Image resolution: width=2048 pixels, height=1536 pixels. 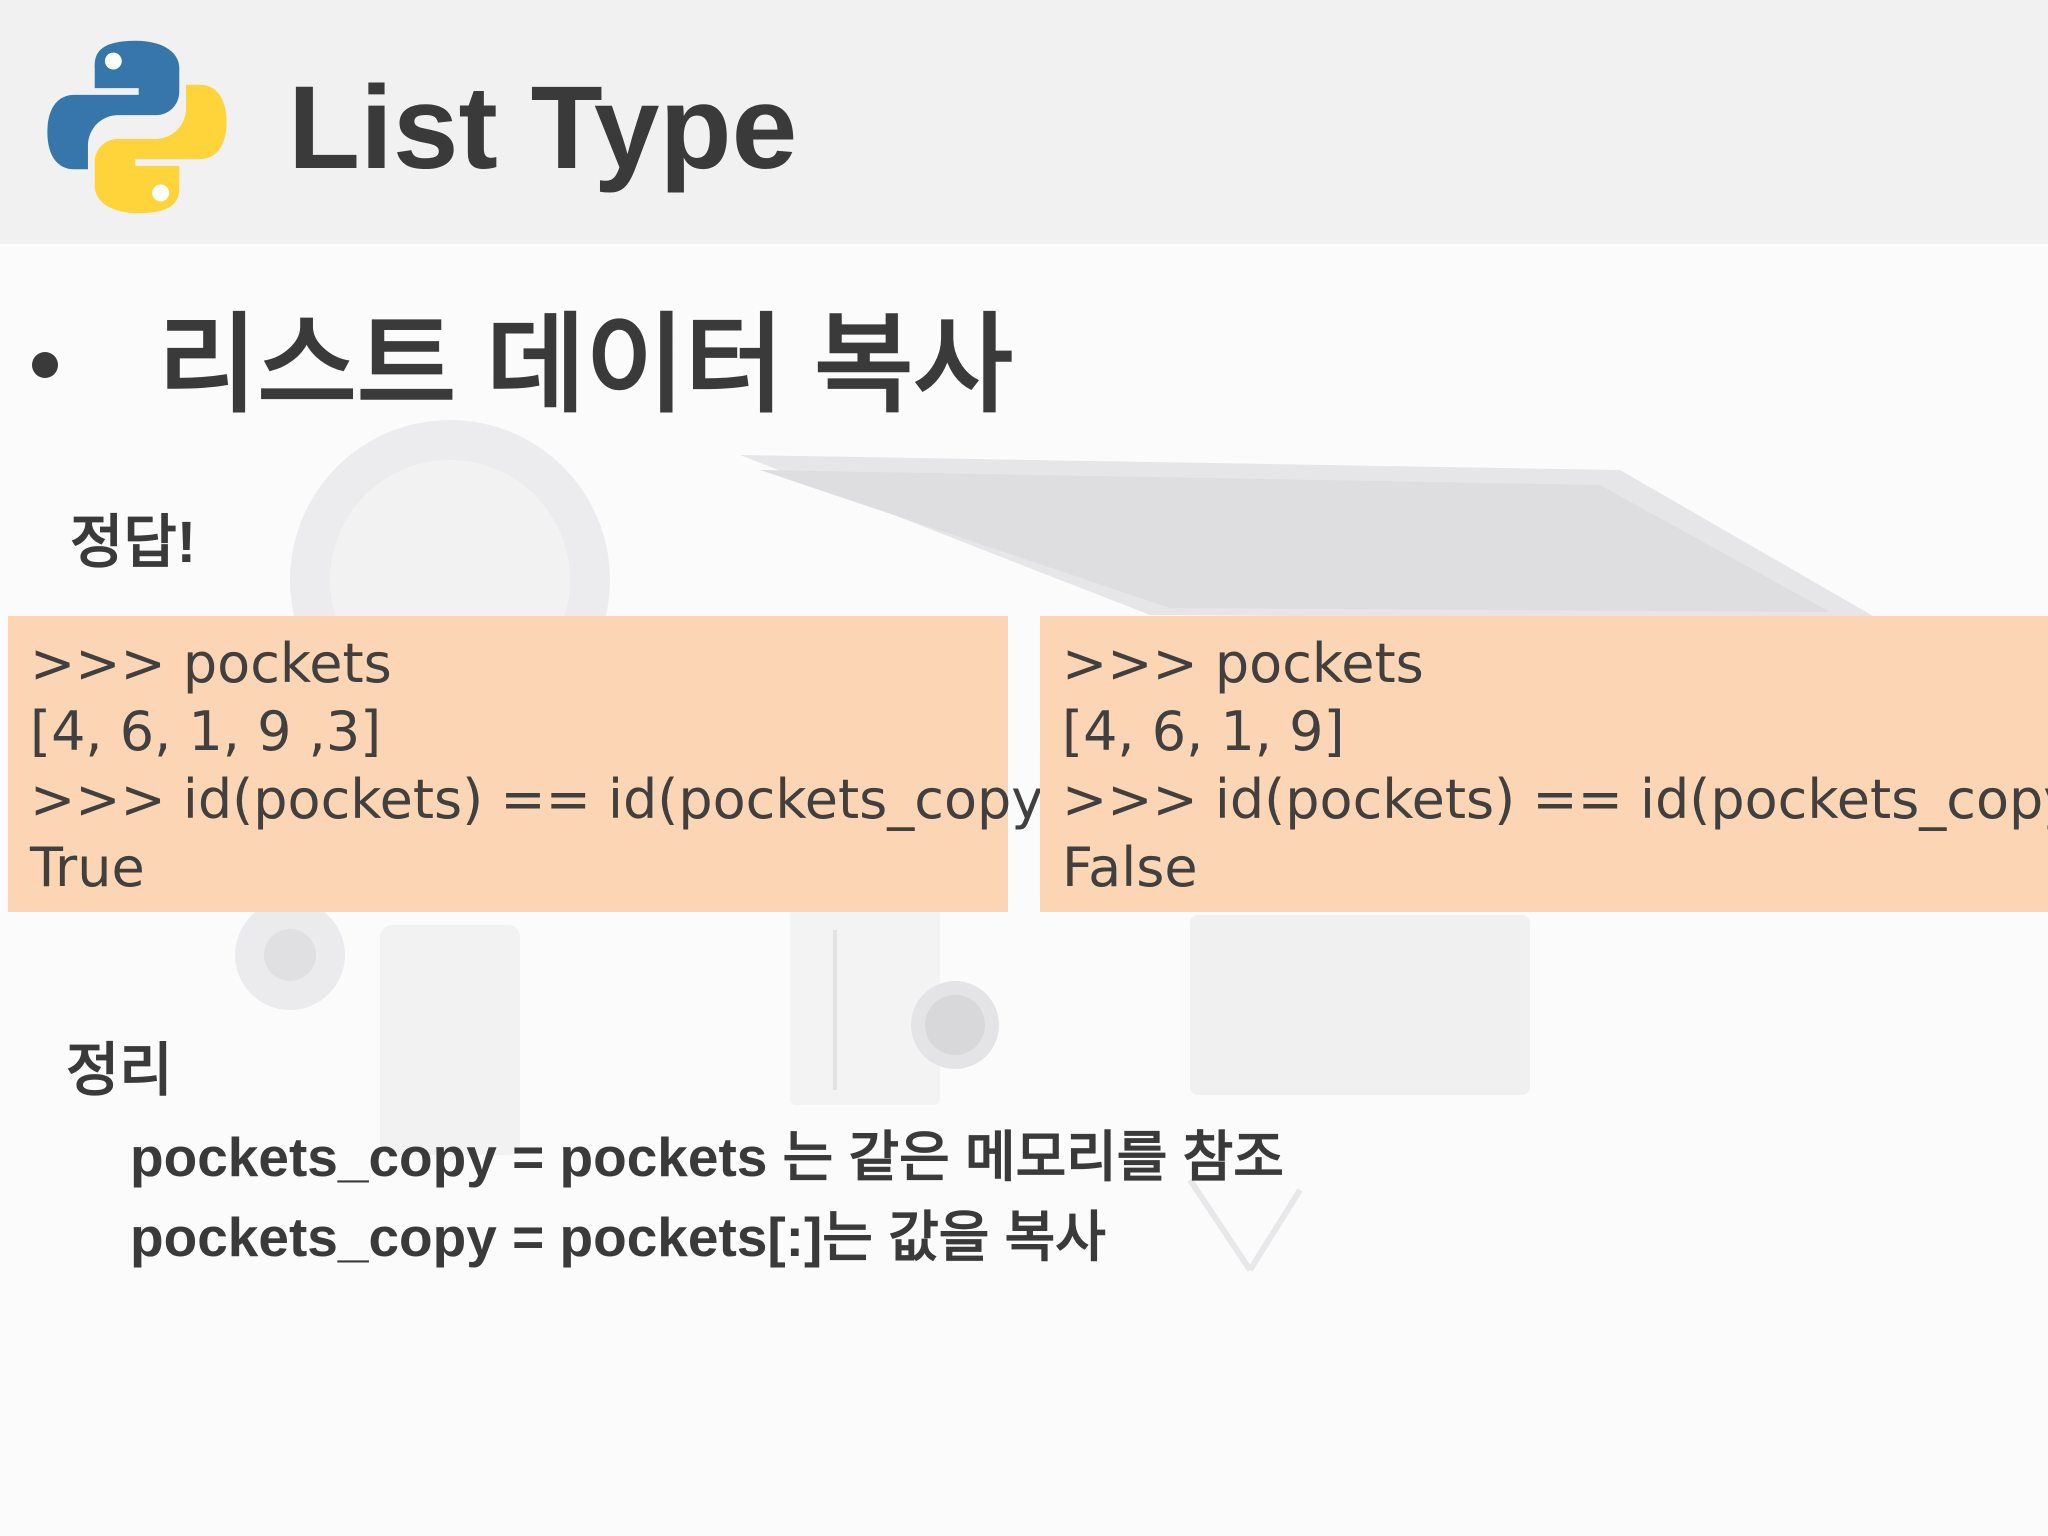 I want to click on summary-label: 정리, so click(x=119, y=1070).